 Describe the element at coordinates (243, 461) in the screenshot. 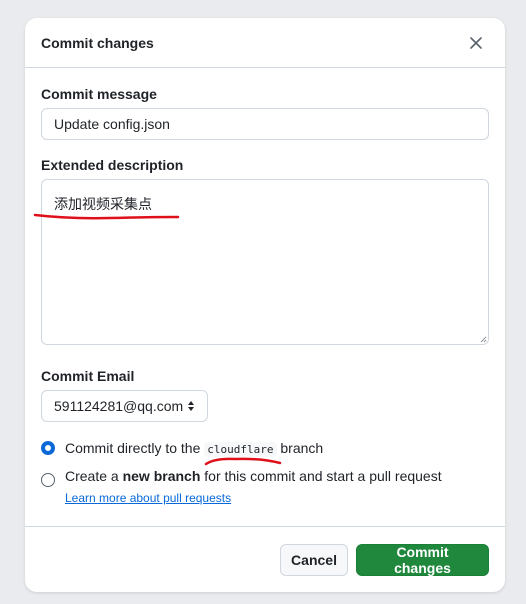

I see `annotation-underline-branch` at that location.